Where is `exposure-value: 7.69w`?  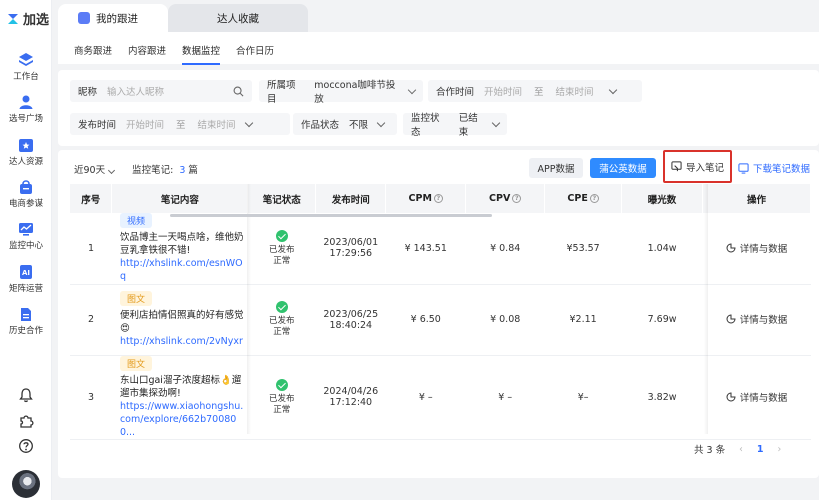
exposure-value: 7.69w is located at coordinates (662, 320).